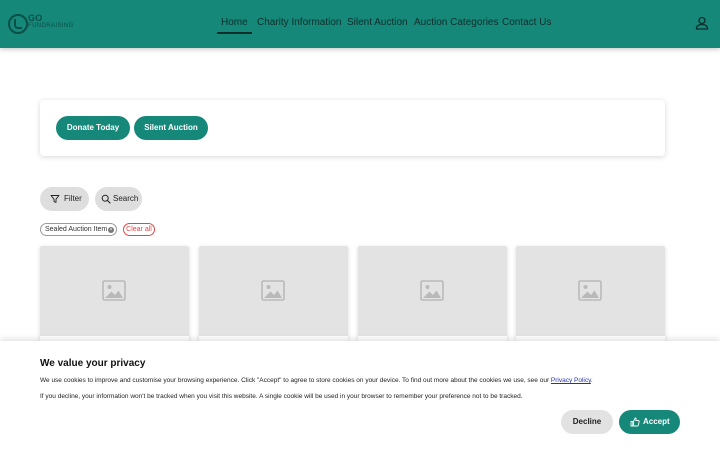  I want to click on cookie-title: We value your privacy, so click(93, 363).